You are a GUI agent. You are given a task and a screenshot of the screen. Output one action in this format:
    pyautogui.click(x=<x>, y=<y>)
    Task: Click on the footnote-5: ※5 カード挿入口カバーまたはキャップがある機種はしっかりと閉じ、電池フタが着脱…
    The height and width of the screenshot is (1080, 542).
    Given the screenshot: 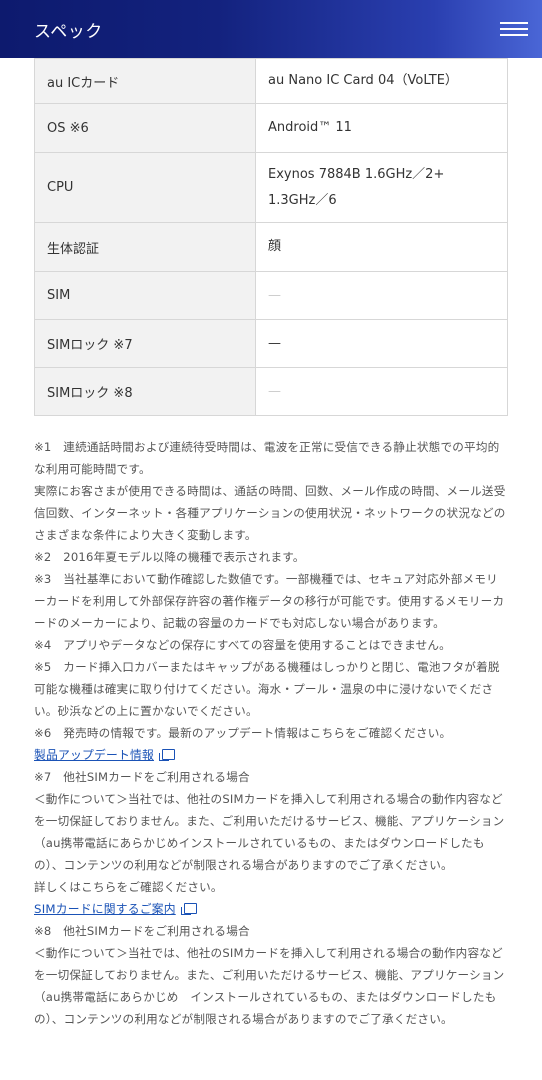 What is the action you would take?
    pyautogui.click(x=267, y=689)
    